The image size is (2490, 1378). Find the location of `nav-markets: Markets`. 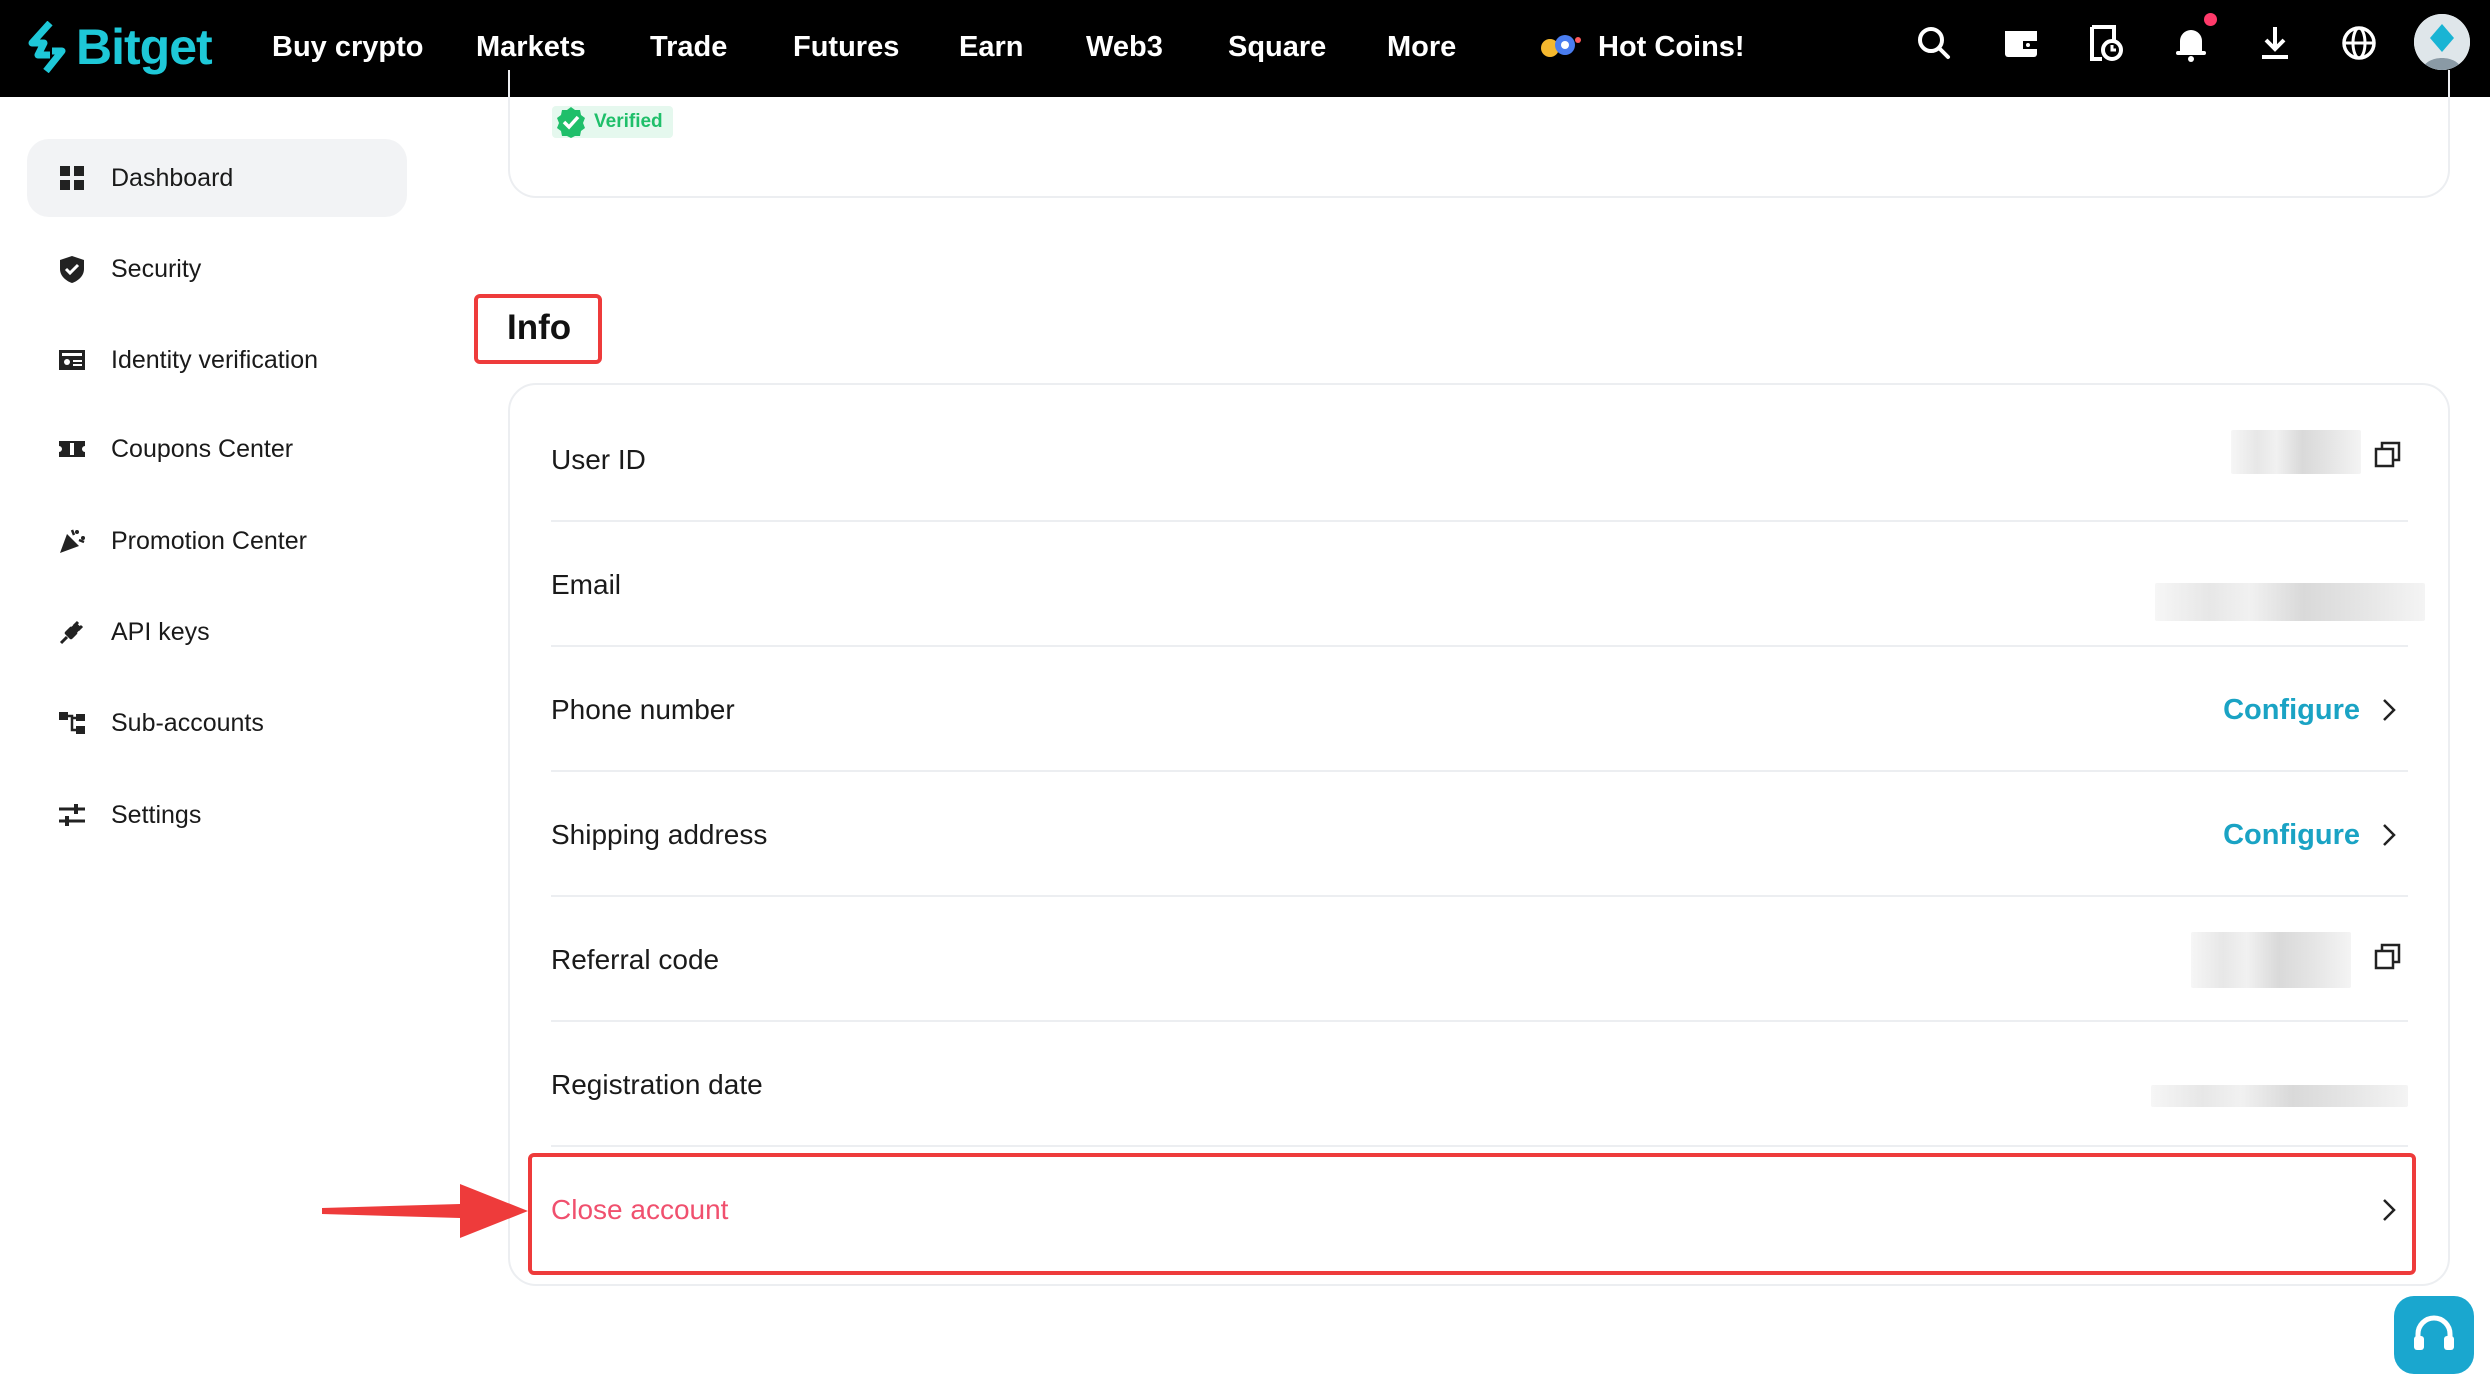

nav-markets: Markets is located at coordinates (531, 47).